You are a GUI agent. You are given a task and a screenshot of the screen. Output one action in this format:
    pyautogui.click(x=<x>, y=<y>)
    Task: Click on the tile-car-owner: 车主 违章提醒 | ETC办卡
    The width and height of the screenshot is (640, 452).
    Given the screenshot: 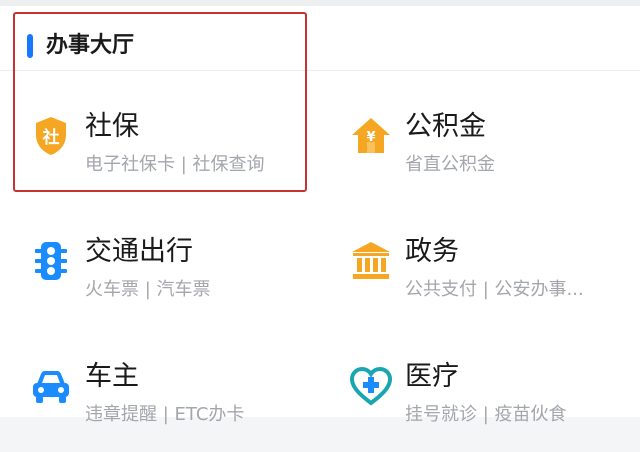 What is the action you would take?
    pyautogui.click(x=177, y=406)
    